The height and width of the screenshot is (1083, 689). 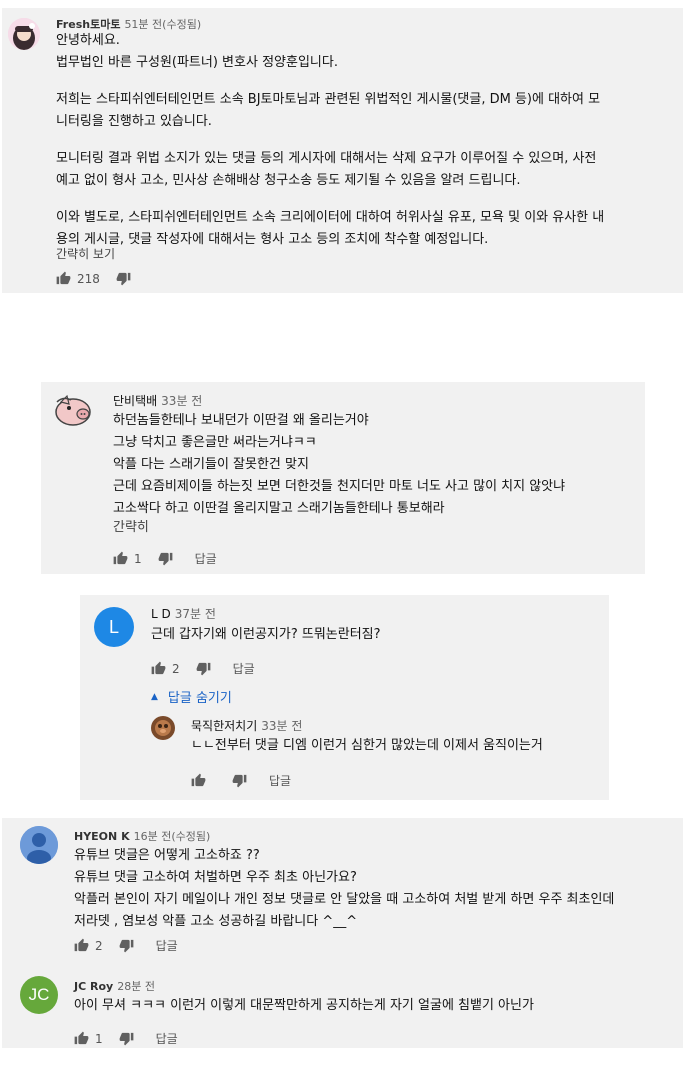 I want to click on comment-text: 근데 갑자기왜 이런공지가? 뜨뭐논란터짐?, so click(x=266, y=635).